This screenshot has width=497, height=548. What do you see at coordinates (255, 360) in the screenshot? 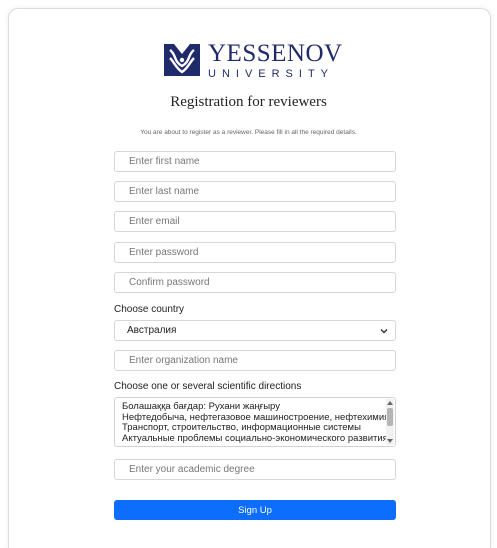
I see `organization-field` at bounding box center [255, 360].